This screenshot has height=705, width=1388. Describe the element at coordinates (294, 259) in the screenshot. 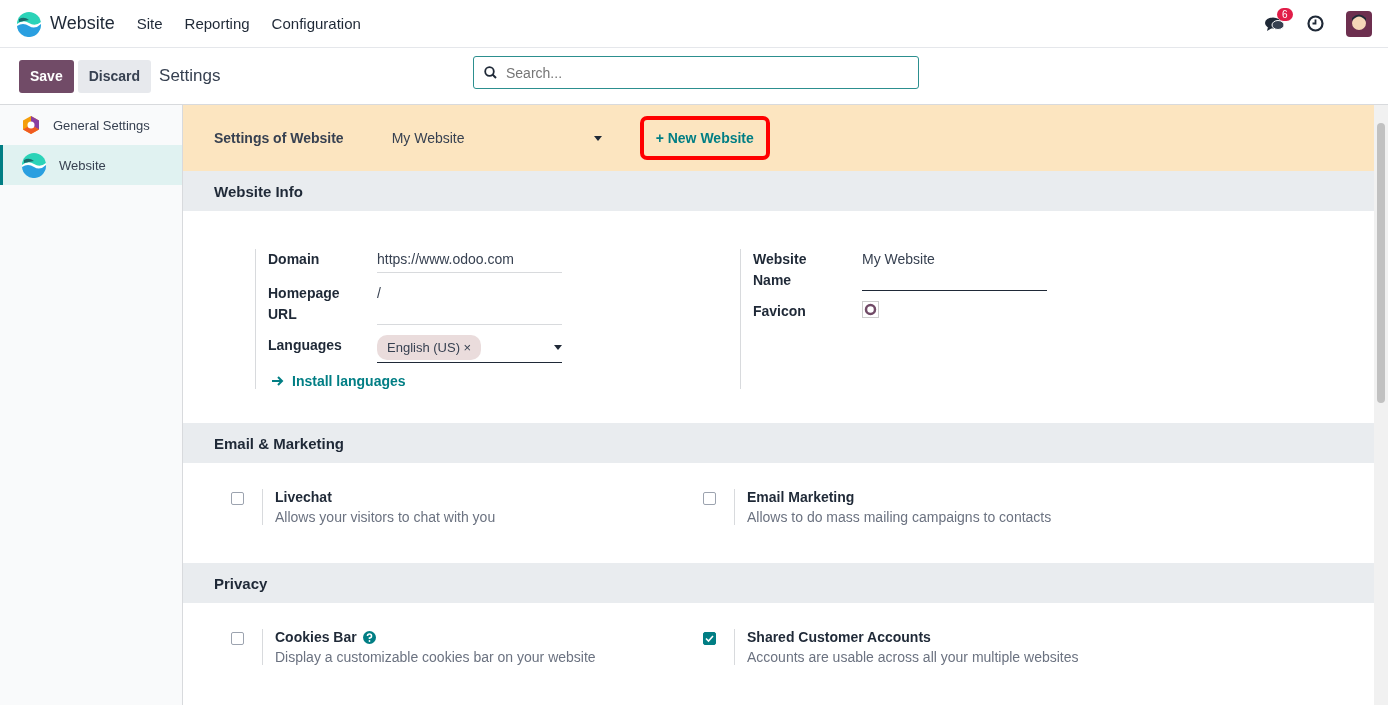

I see `field-label: Domain` at that location.